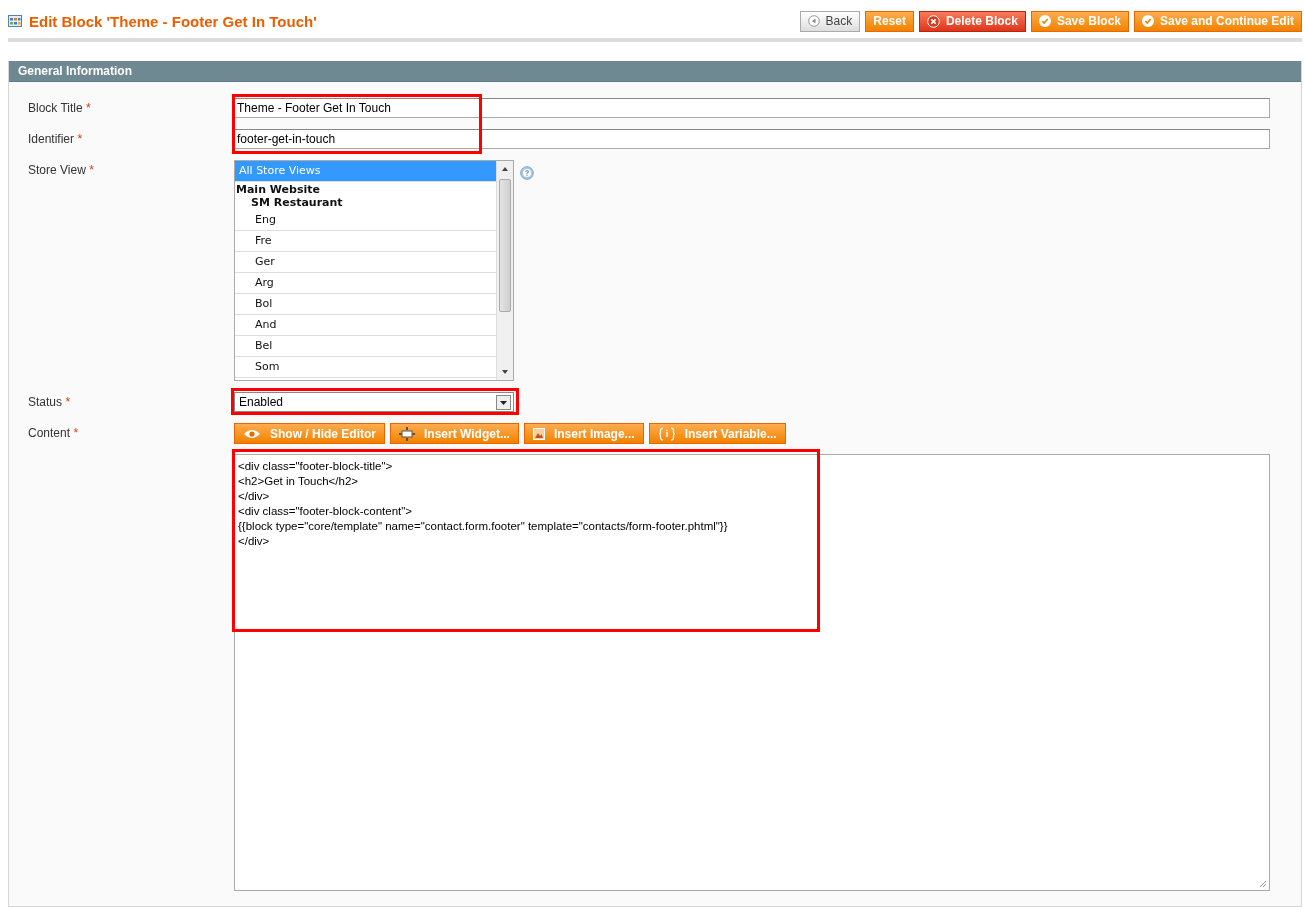 The width and height of the screenshot is (1304, 907). What do you see at coordinates (374, 402) in the screenshot?
I see `status-select: Enabled` at bounding box center [374, 402].